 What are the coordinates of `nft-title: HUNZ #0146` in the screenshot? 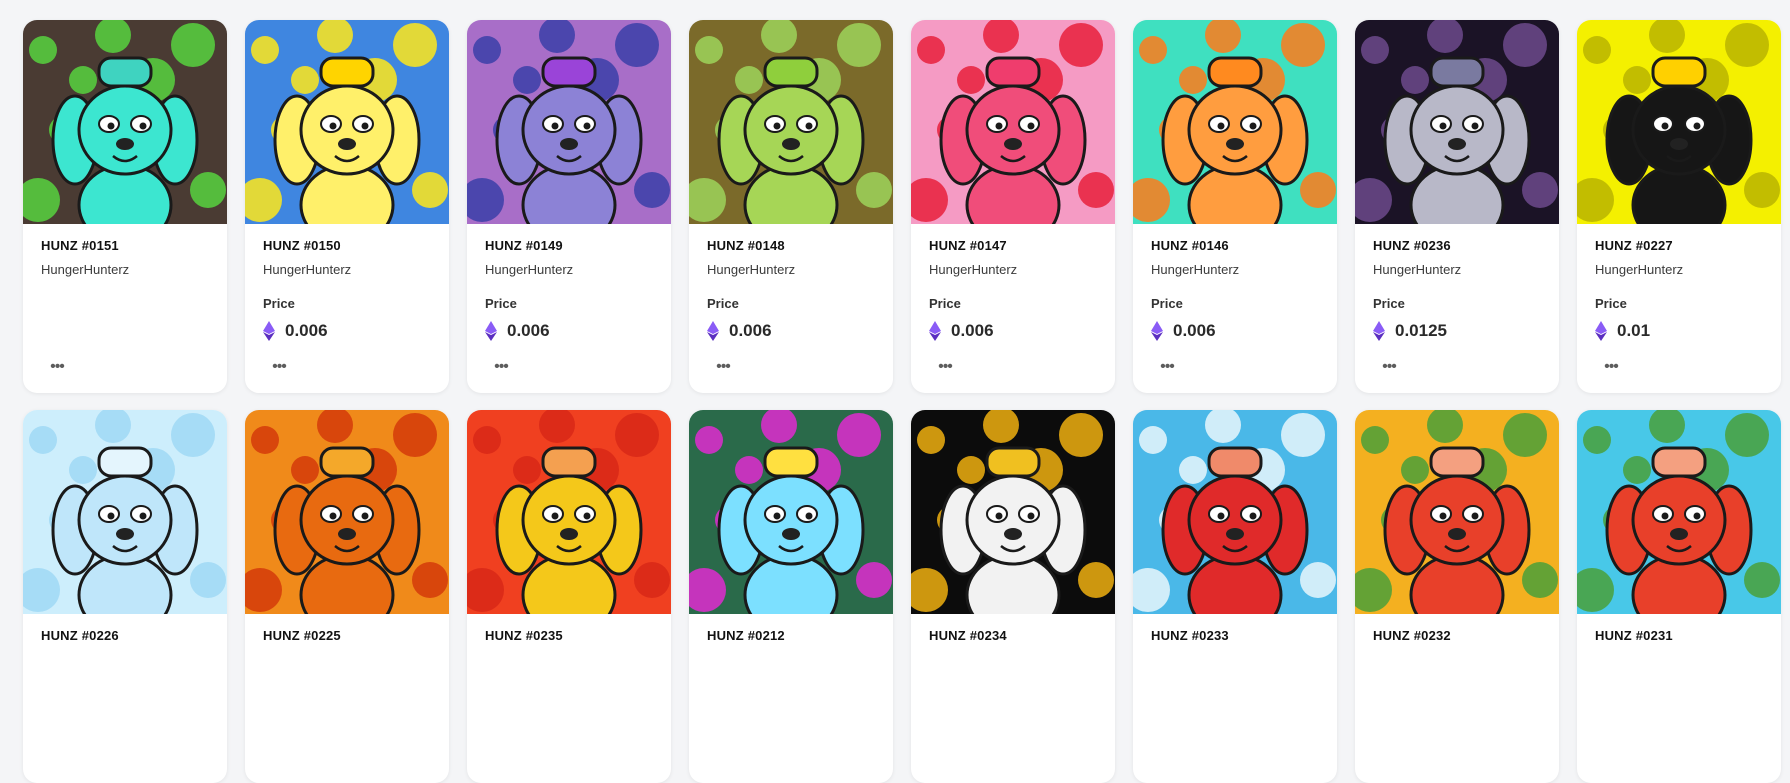 It's located at (1190, 245).